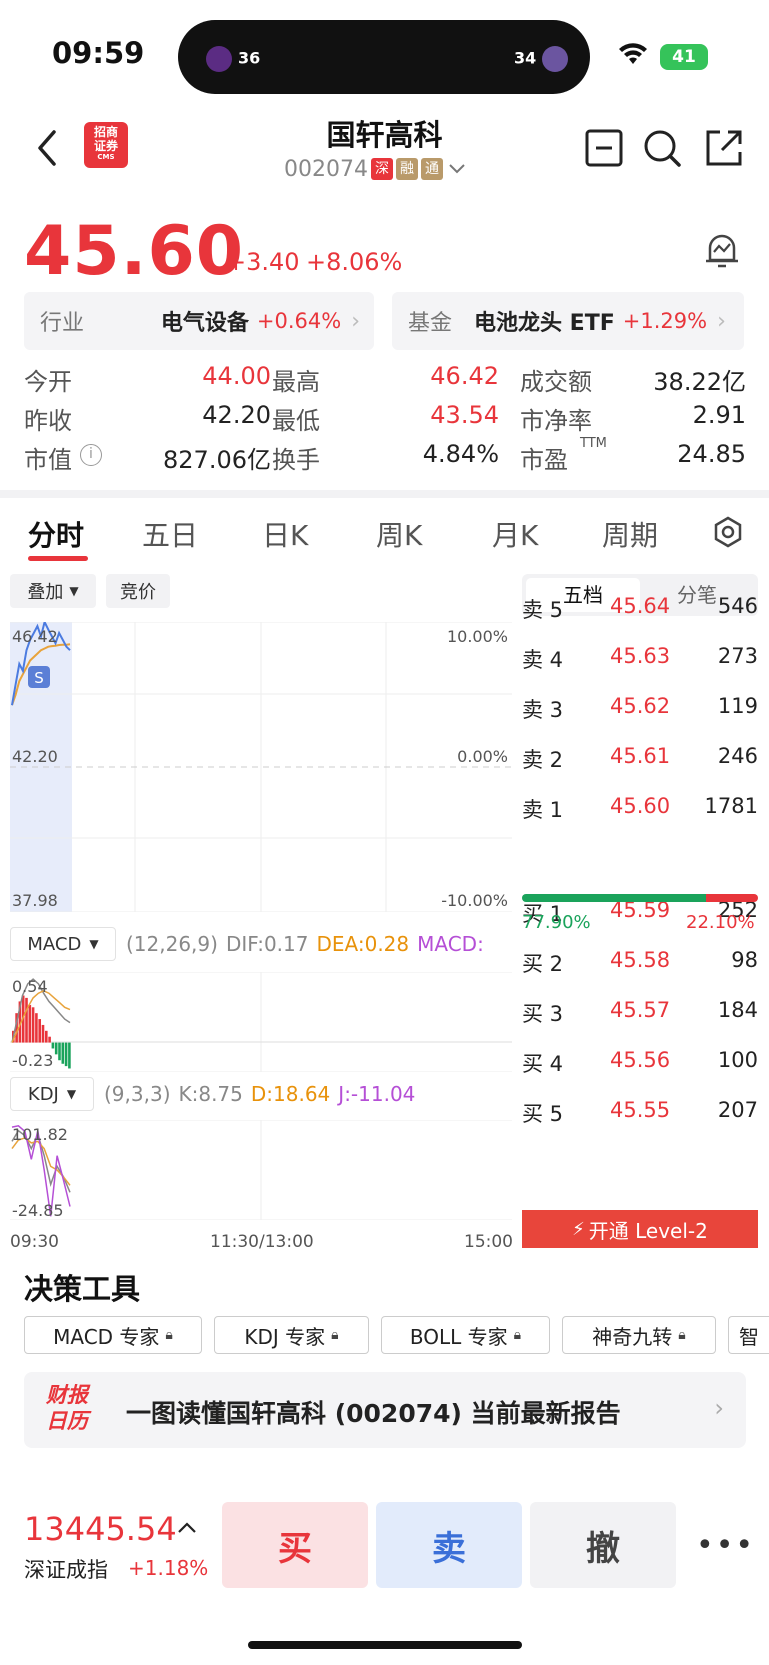  What do you see at coordinates (375, 169) in the screenshot?
I see `stock-code-selector: 002074 深 融 通` at bounding box center [375, 169].